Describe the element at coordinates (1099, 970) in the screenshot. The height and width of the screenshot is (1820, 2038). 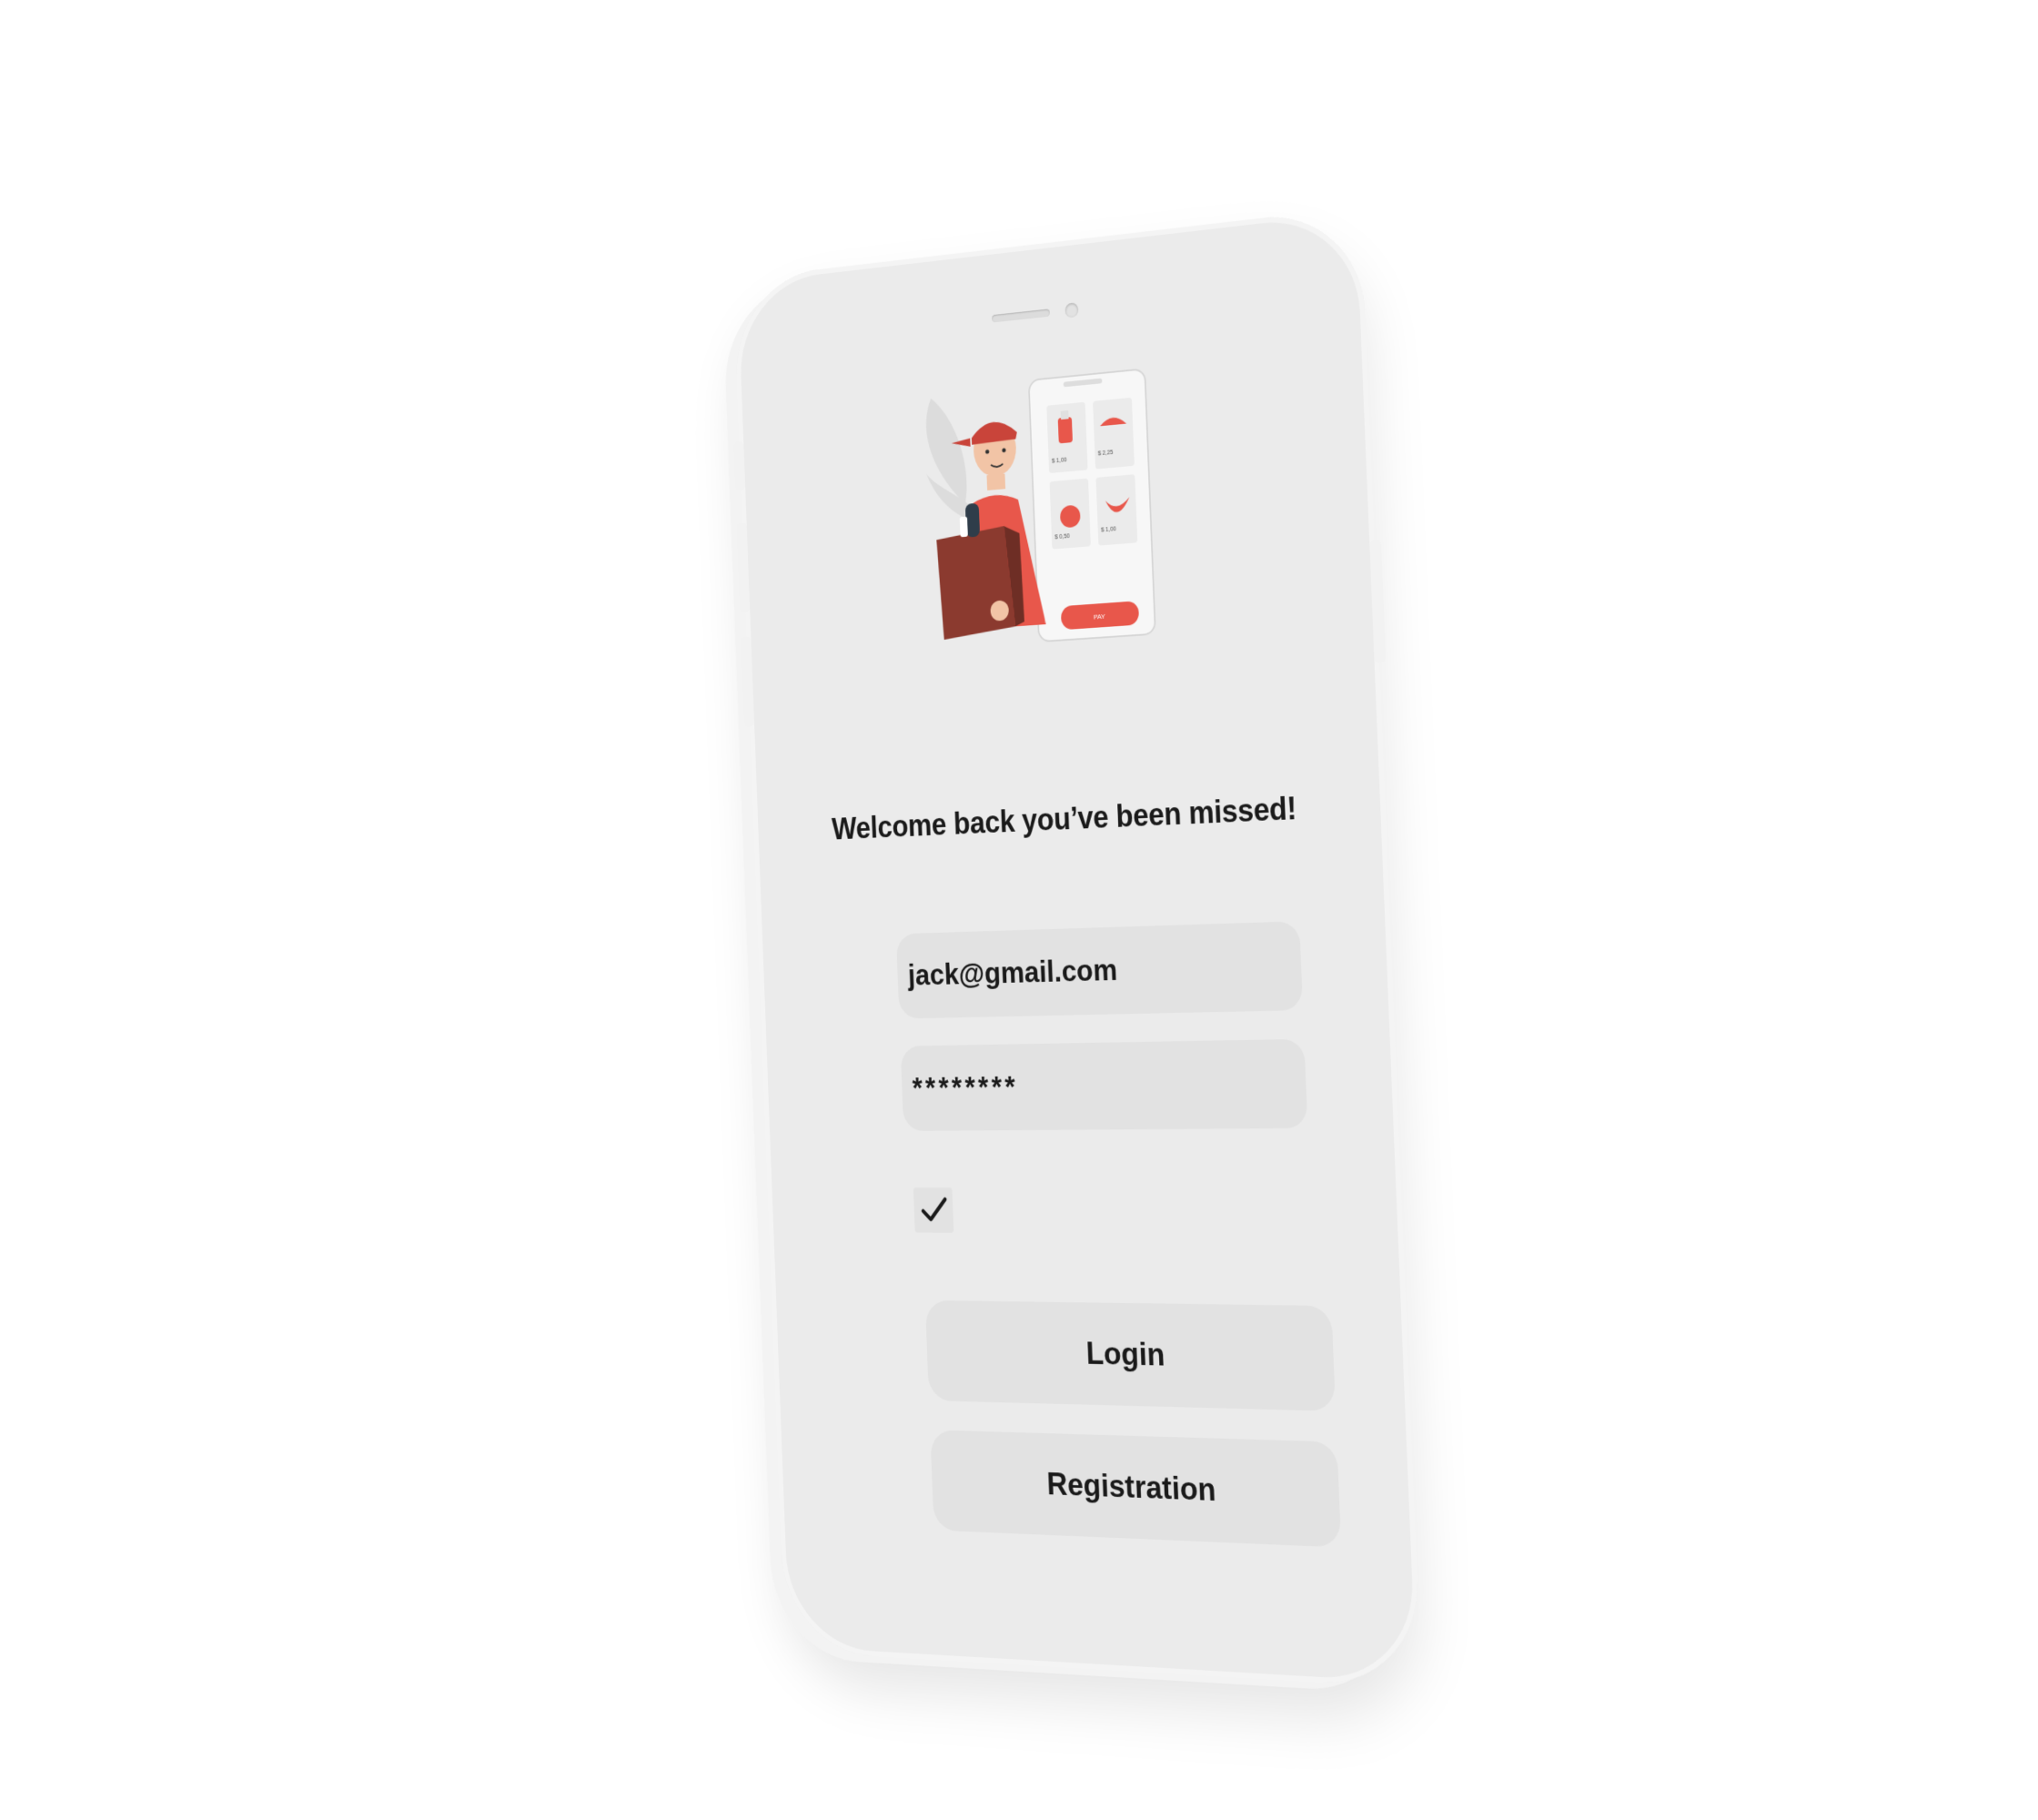
I see `email-field: jack@gmail.com` at that location.